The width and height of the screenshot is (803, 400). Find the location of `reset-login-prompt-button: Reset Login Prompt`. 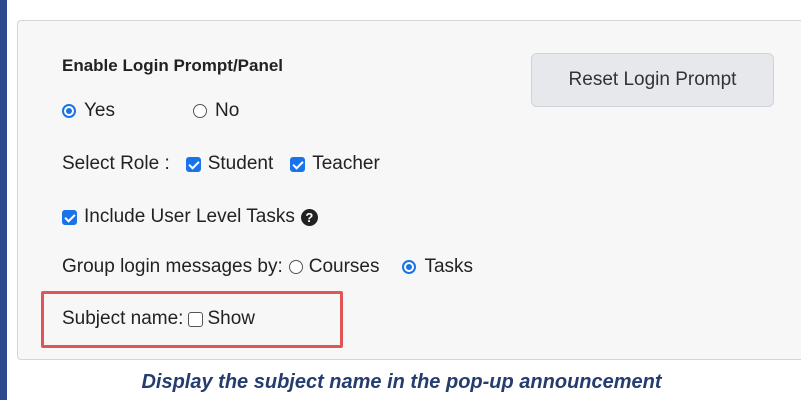

reset-login-prompt-button: Reset Login Prompt is located at coordinates (652, 80).